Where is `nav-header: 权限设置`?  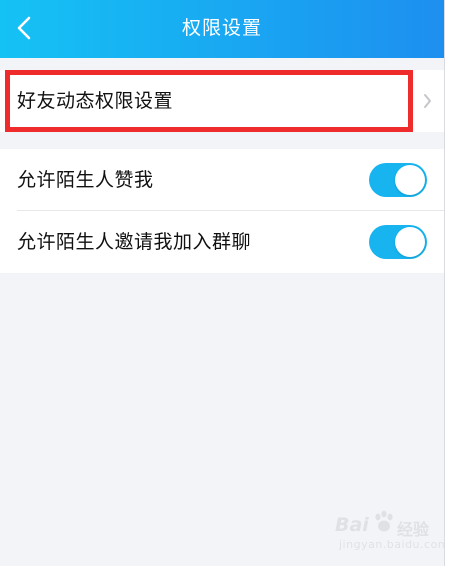
nav-header: 权限设置 is located at coordinates (222, 29).